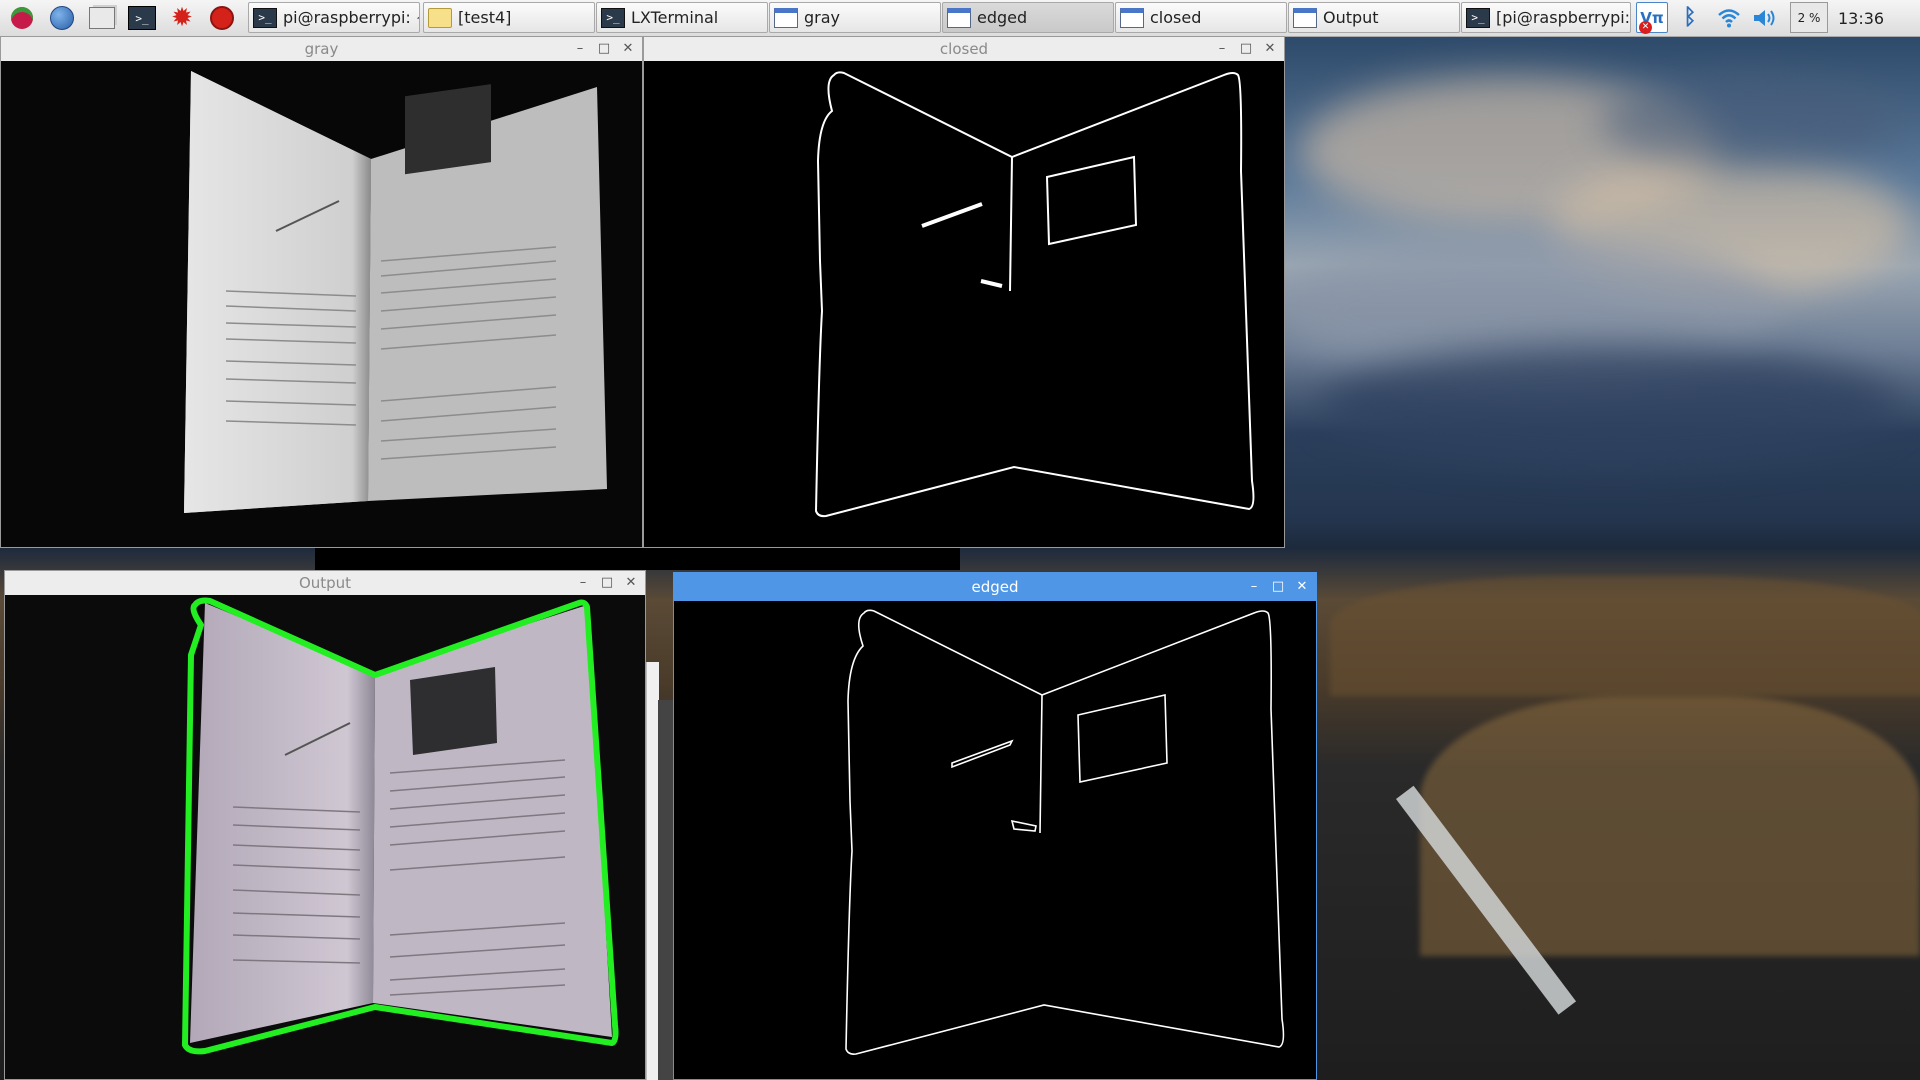  What do you see at coordinates (1690, 17) in the screenshot?
I see `bluetooth-icon: ᛒ` at bounding box center [1690, 17].